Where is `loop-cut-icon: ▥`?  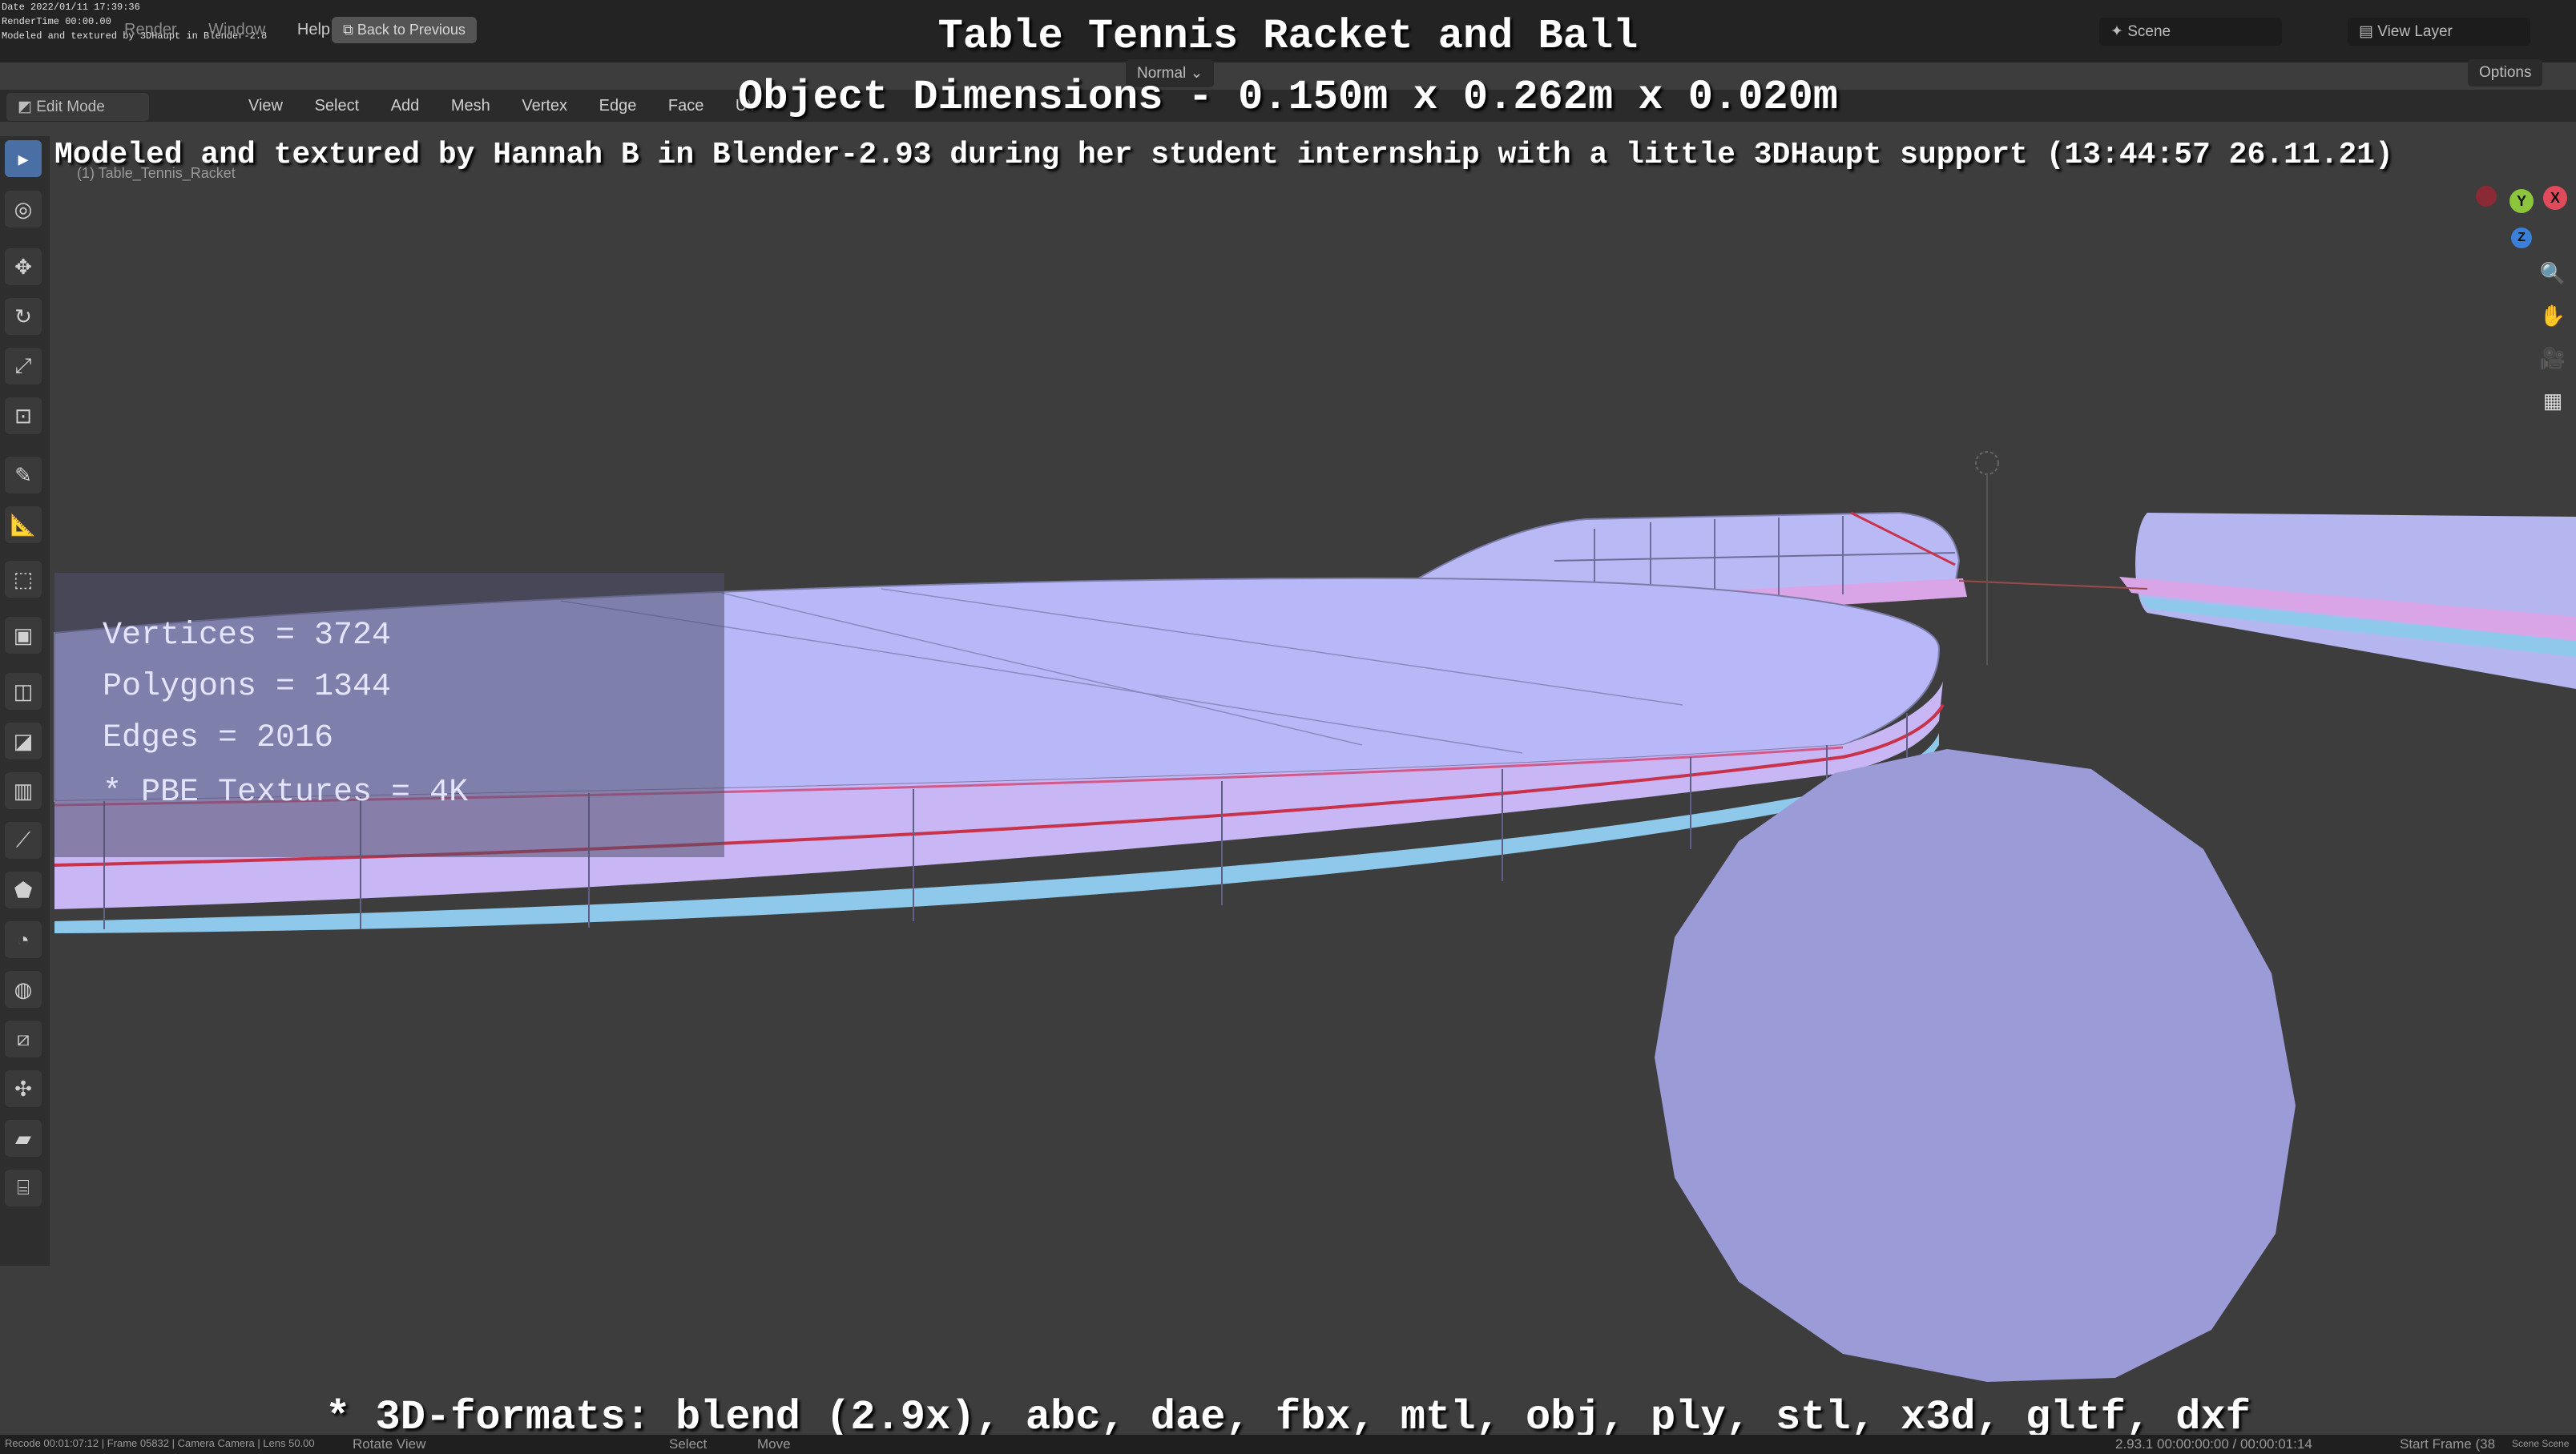 loop-cut-icon: ▥ is located at coordinates (23, 790).